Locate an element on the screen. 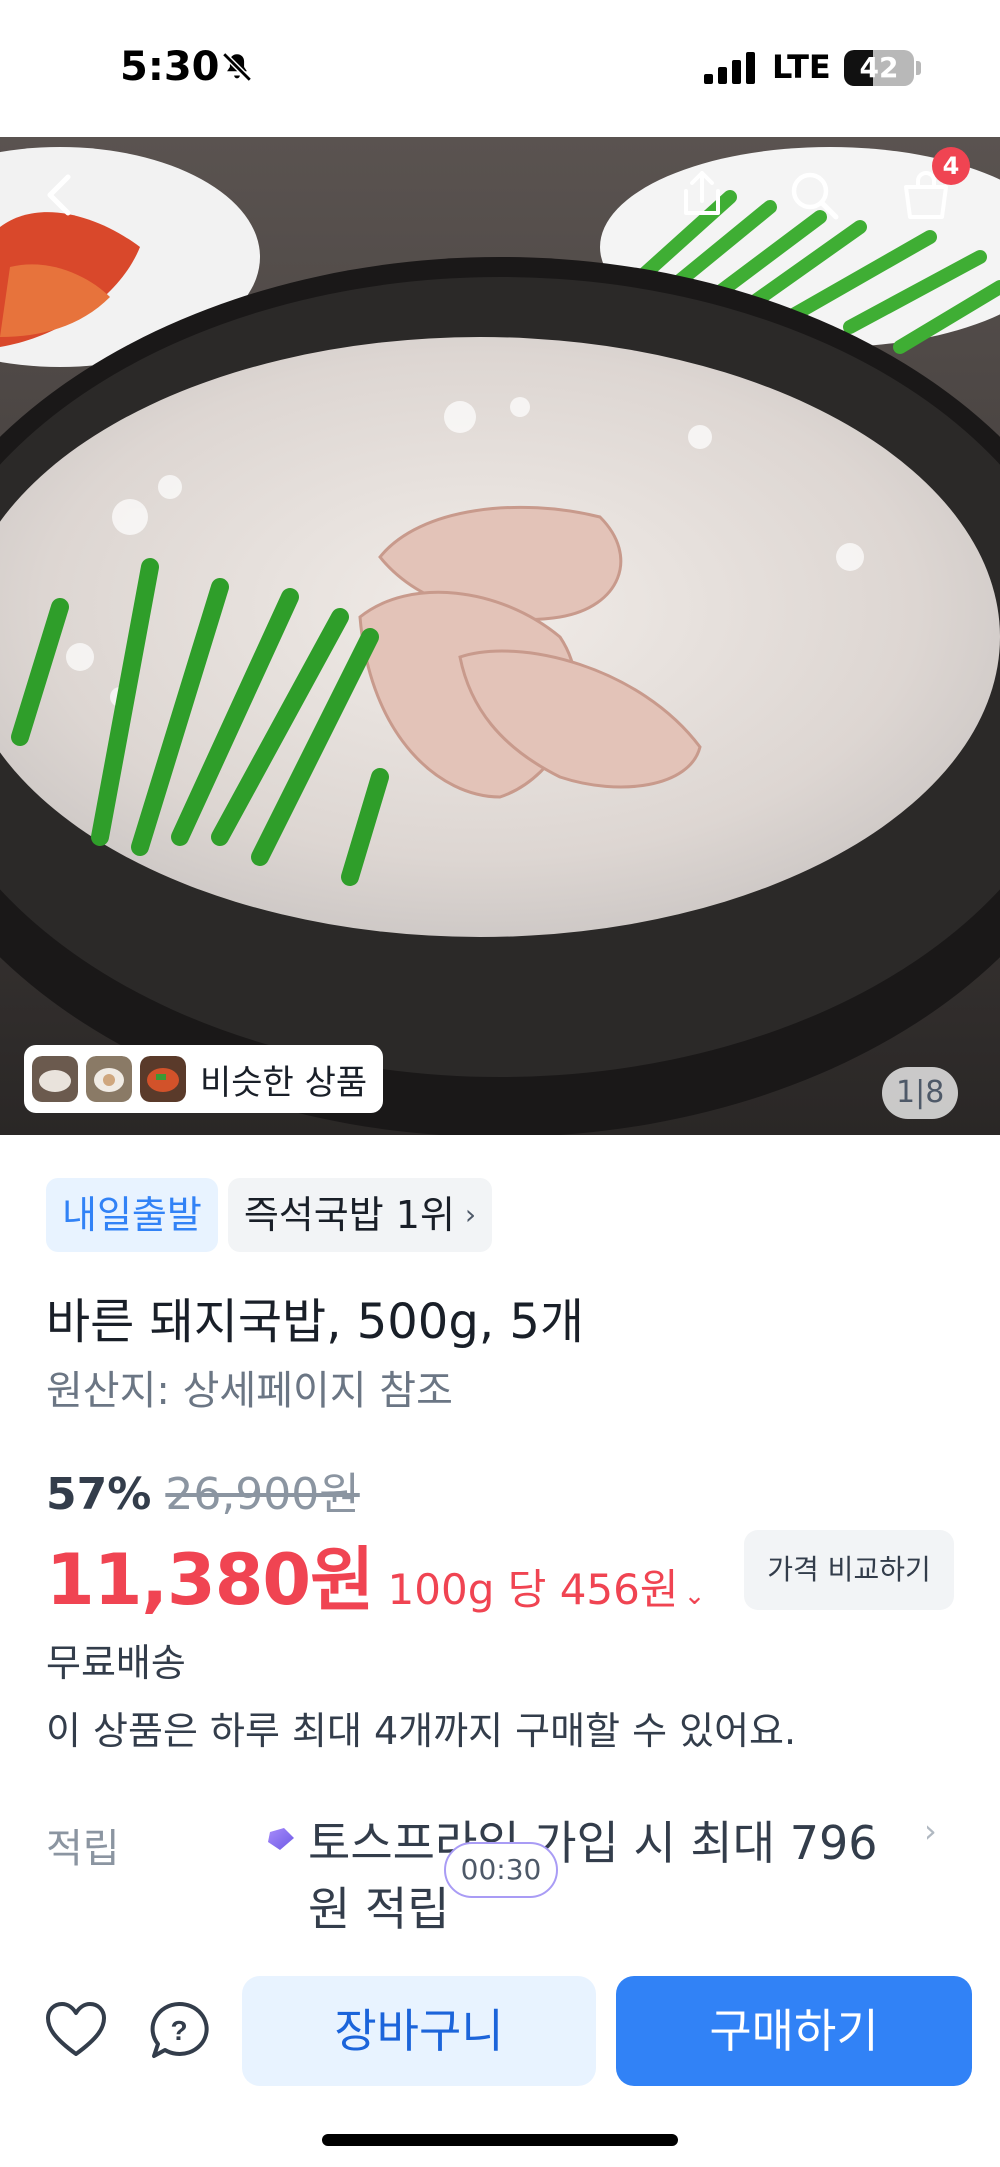 The height and width of the screenshot is (2167, 1000). battery-nub is located at coordinates (918, 68).